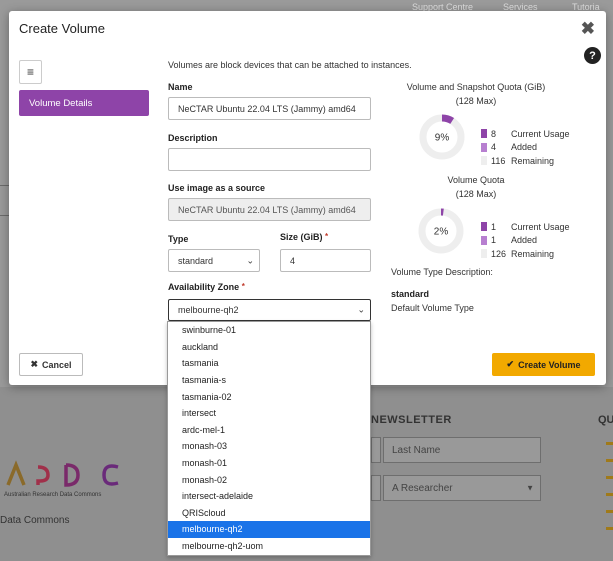  Describe the element at coordinates (592, 55) in the screenshot. I see `help-icon: ?` at that location.